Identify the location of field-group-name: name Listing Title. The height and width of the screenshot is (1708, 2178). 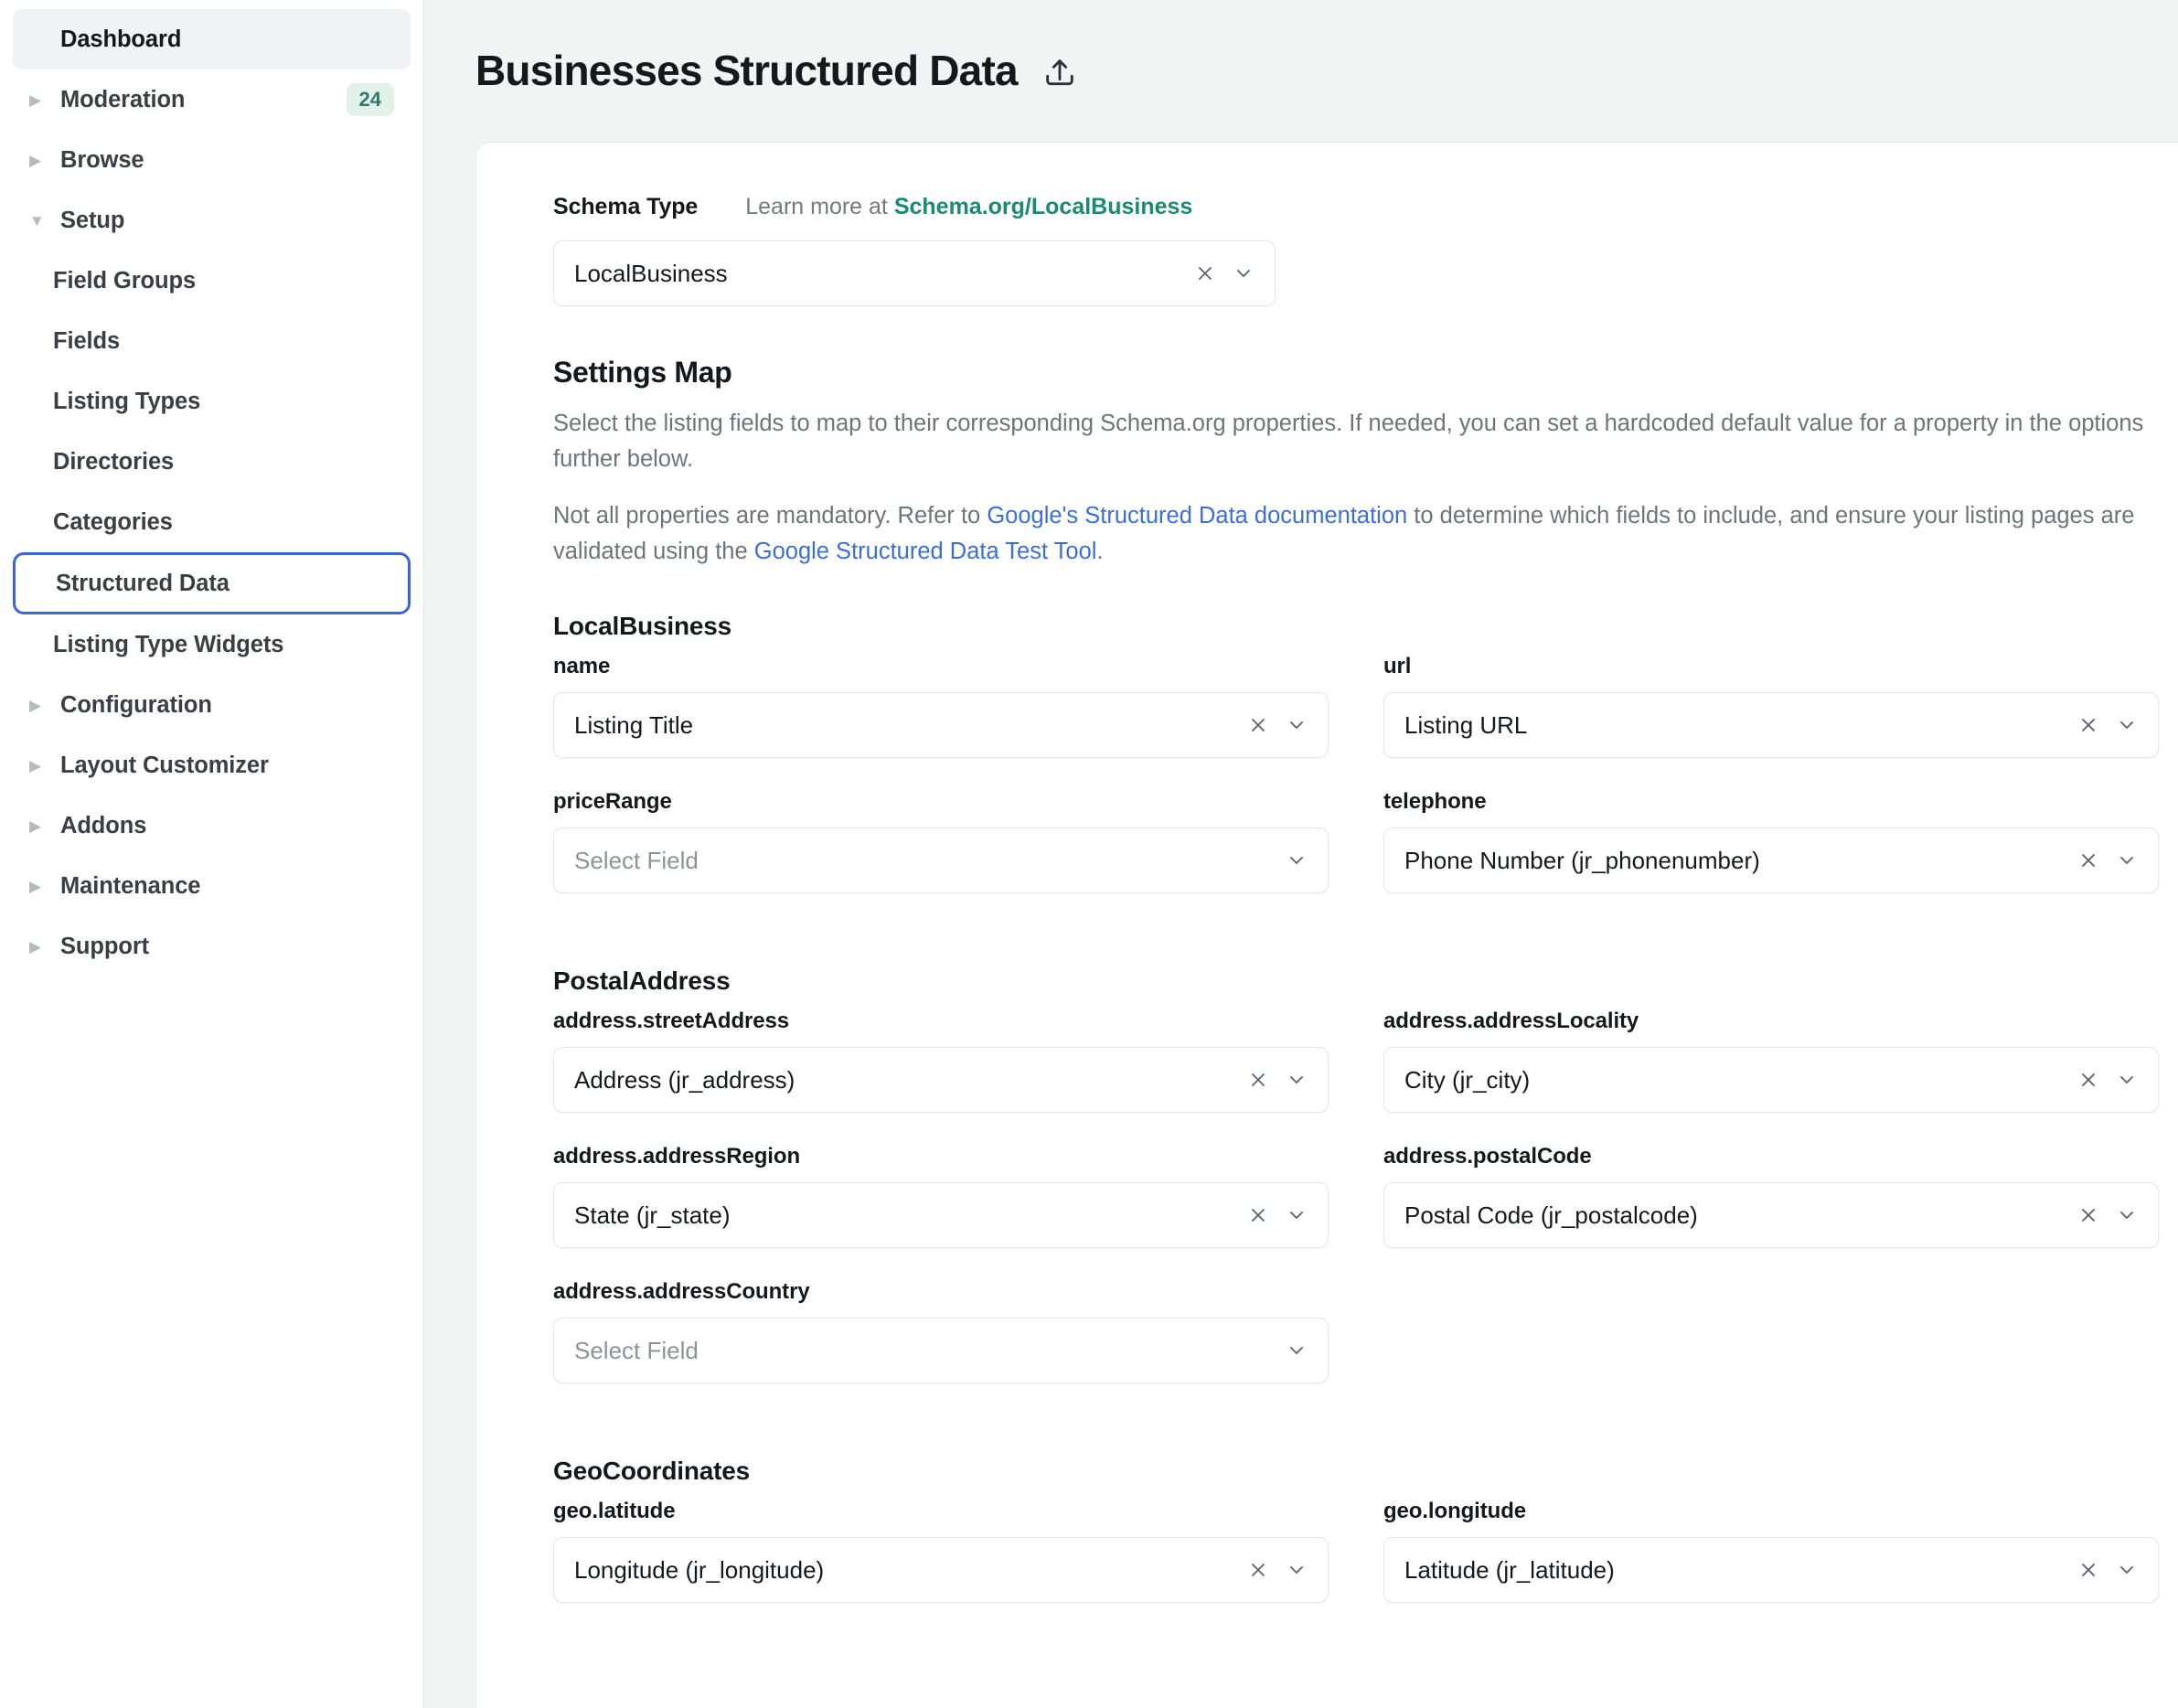
(941, 707).